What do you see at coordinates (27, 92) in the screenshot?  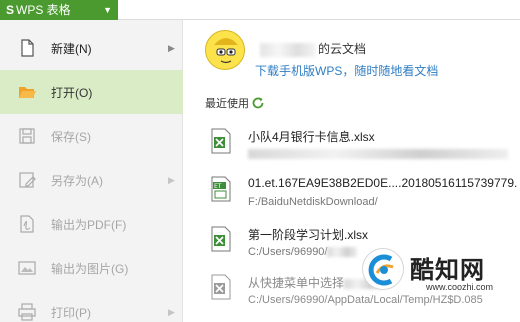 I see `folder-open-icon` at bounding box center [27, 92].